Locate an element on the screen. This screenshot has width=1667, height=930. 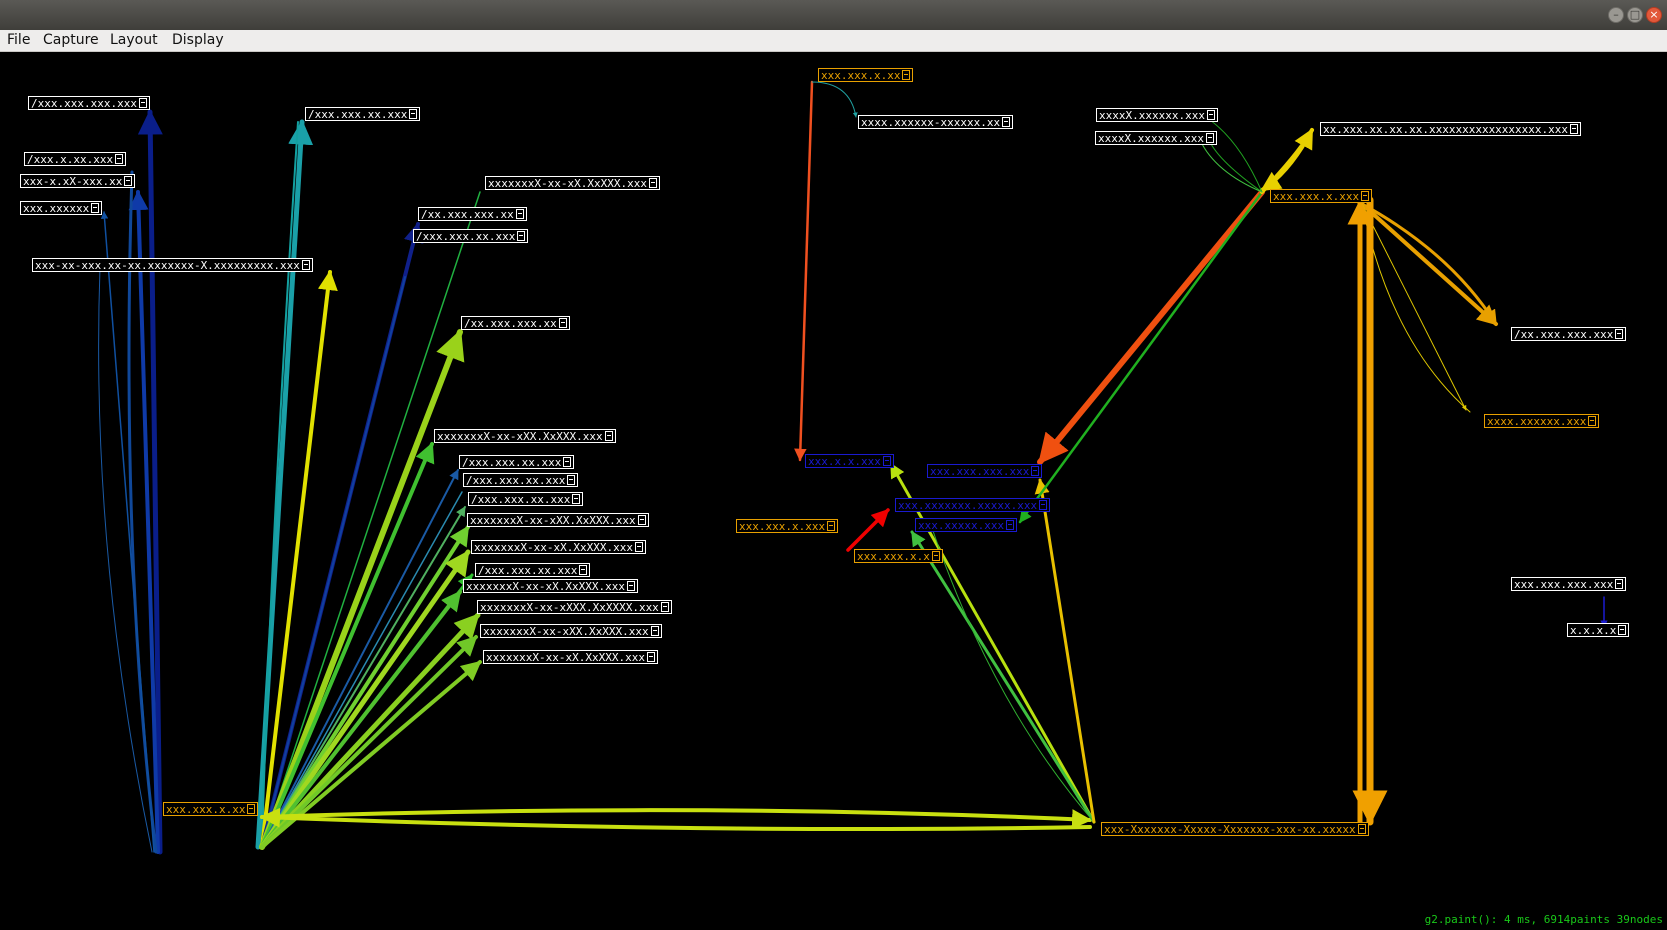
graph-node: xxx.xxx.x.x is located at coordinates (898, 556).